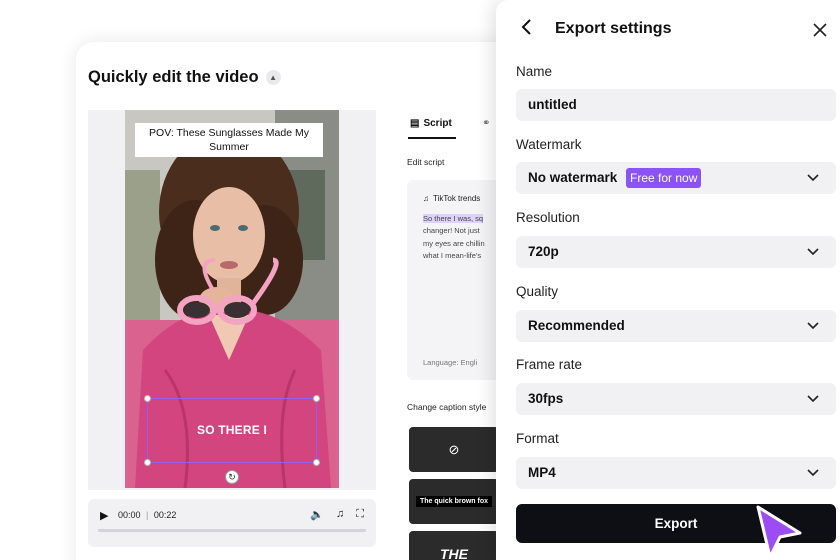 This screenshot has width=840, height=560. Describe the element at coordinates (173, 77) in the screenshot. I see `editor-title-text: Quickly edit the video` at that location.